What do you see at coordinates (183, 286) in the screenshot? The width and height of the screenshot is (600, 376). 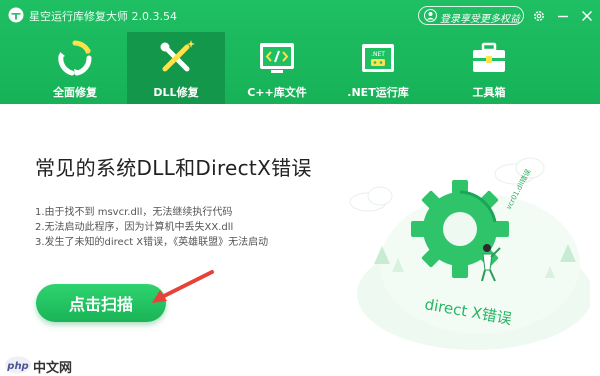 I see `red-arrow-icon` at bounding box center [183, 286].